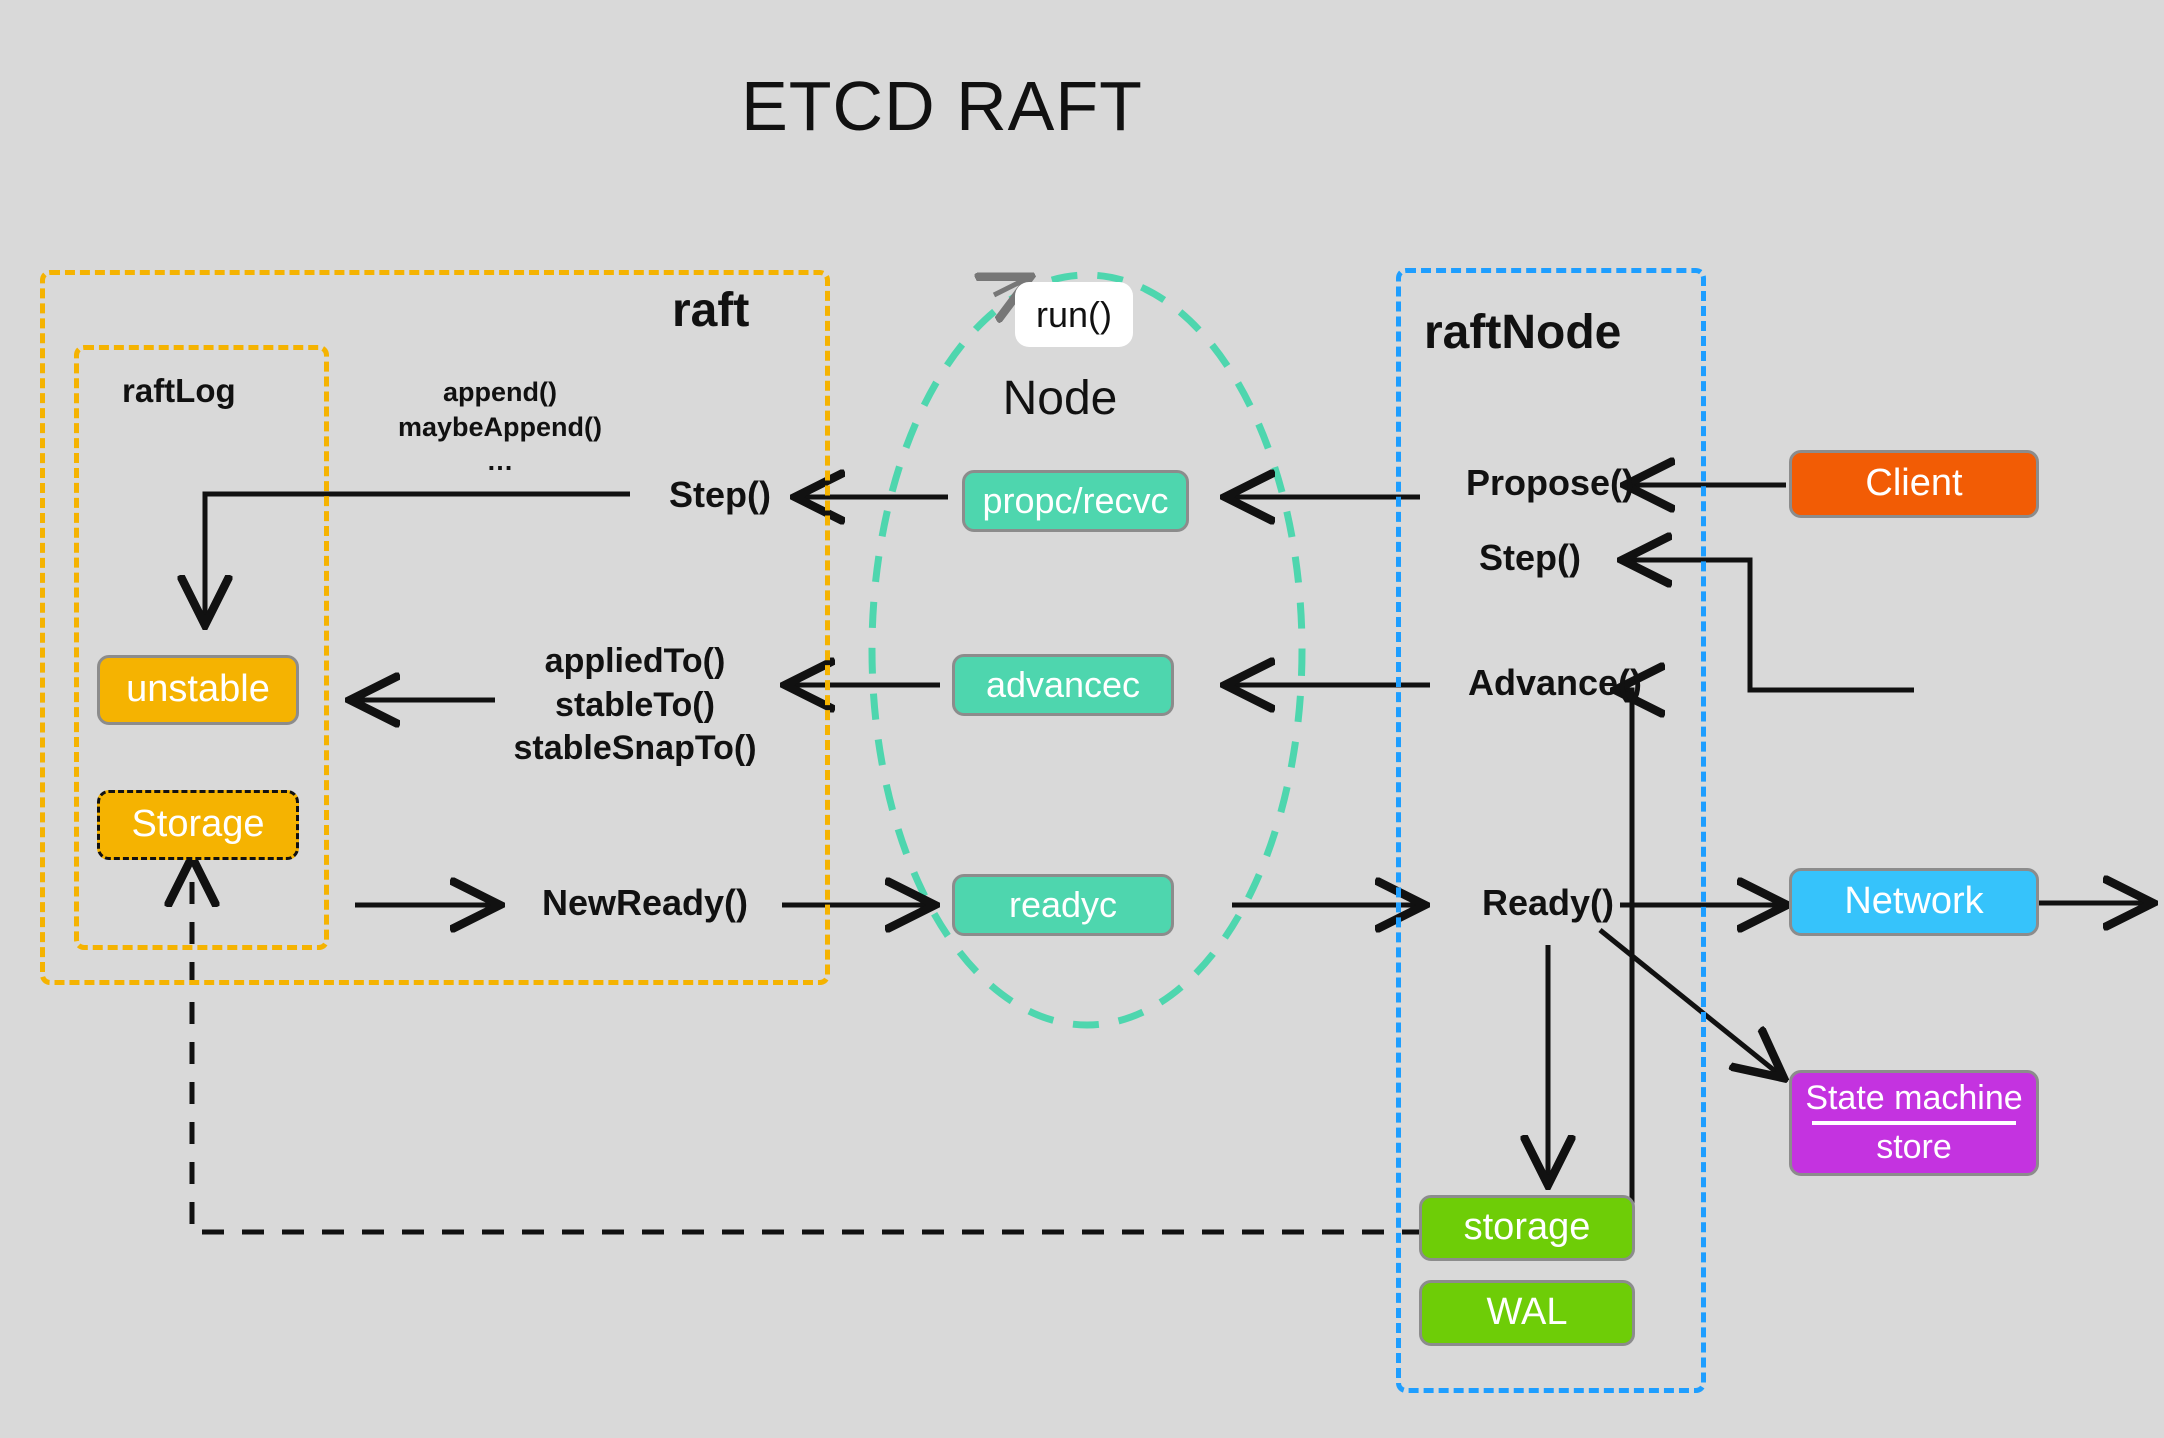 This screenshot has height=1438, width=2164. What do you see at coordinates (1914, 484) in the screenshot?
I see `box-client: Client` at bounding box center [1914, 484].